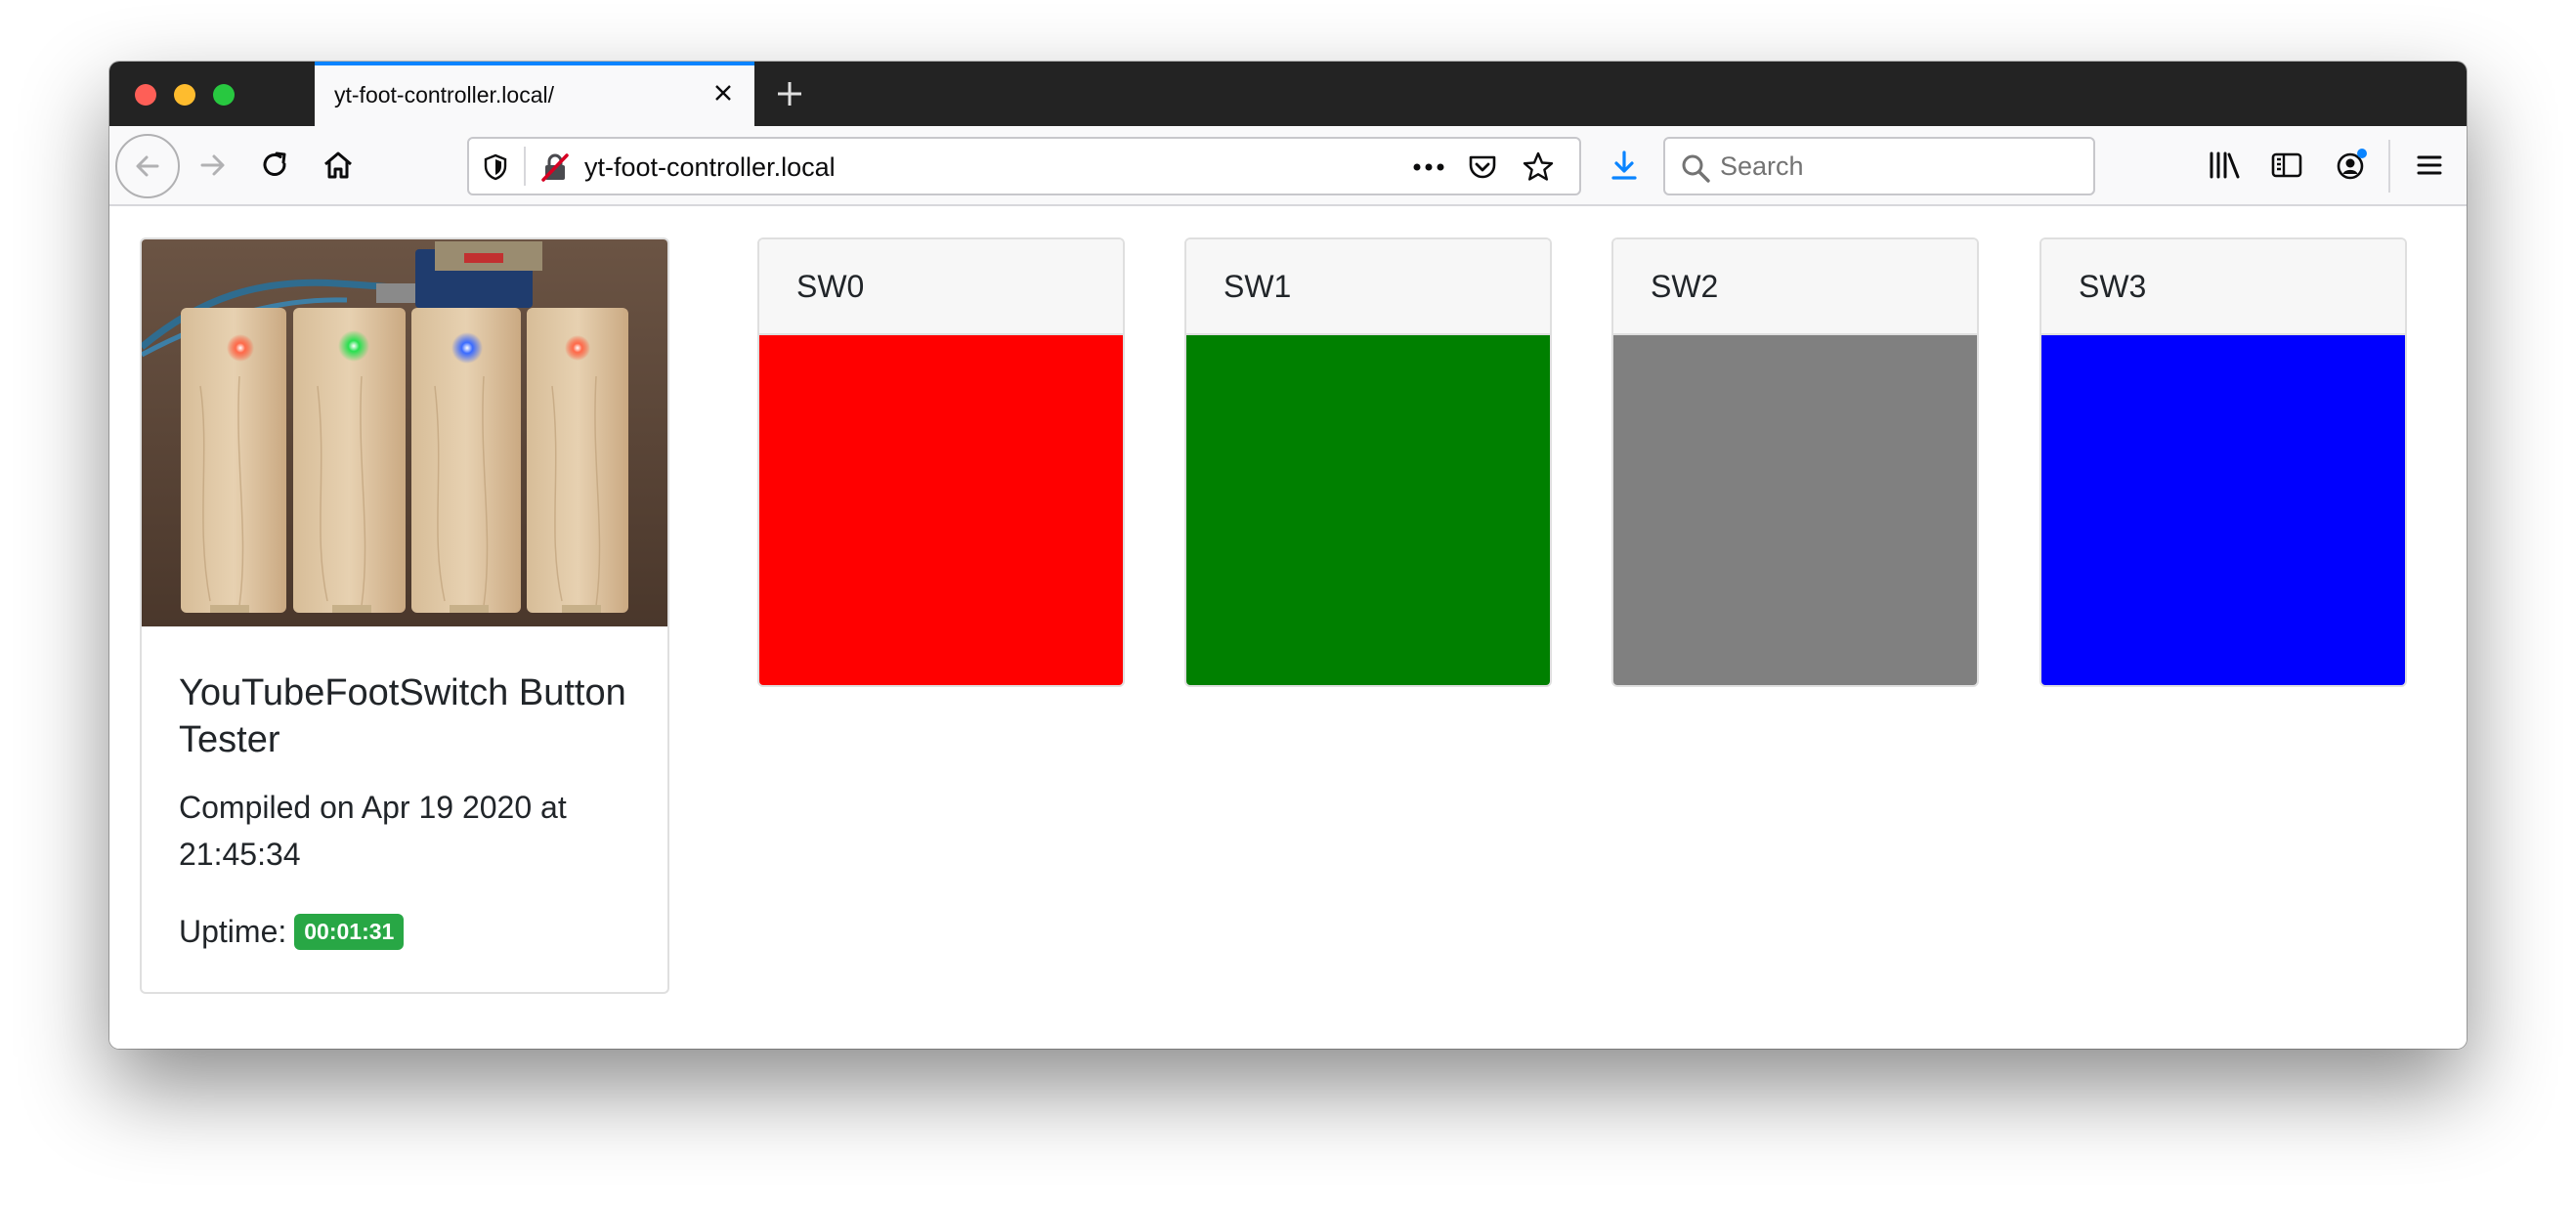 This screenshot has height=1206, width=2576. I want to click on switch-label: SW2, so click(1795, 287).